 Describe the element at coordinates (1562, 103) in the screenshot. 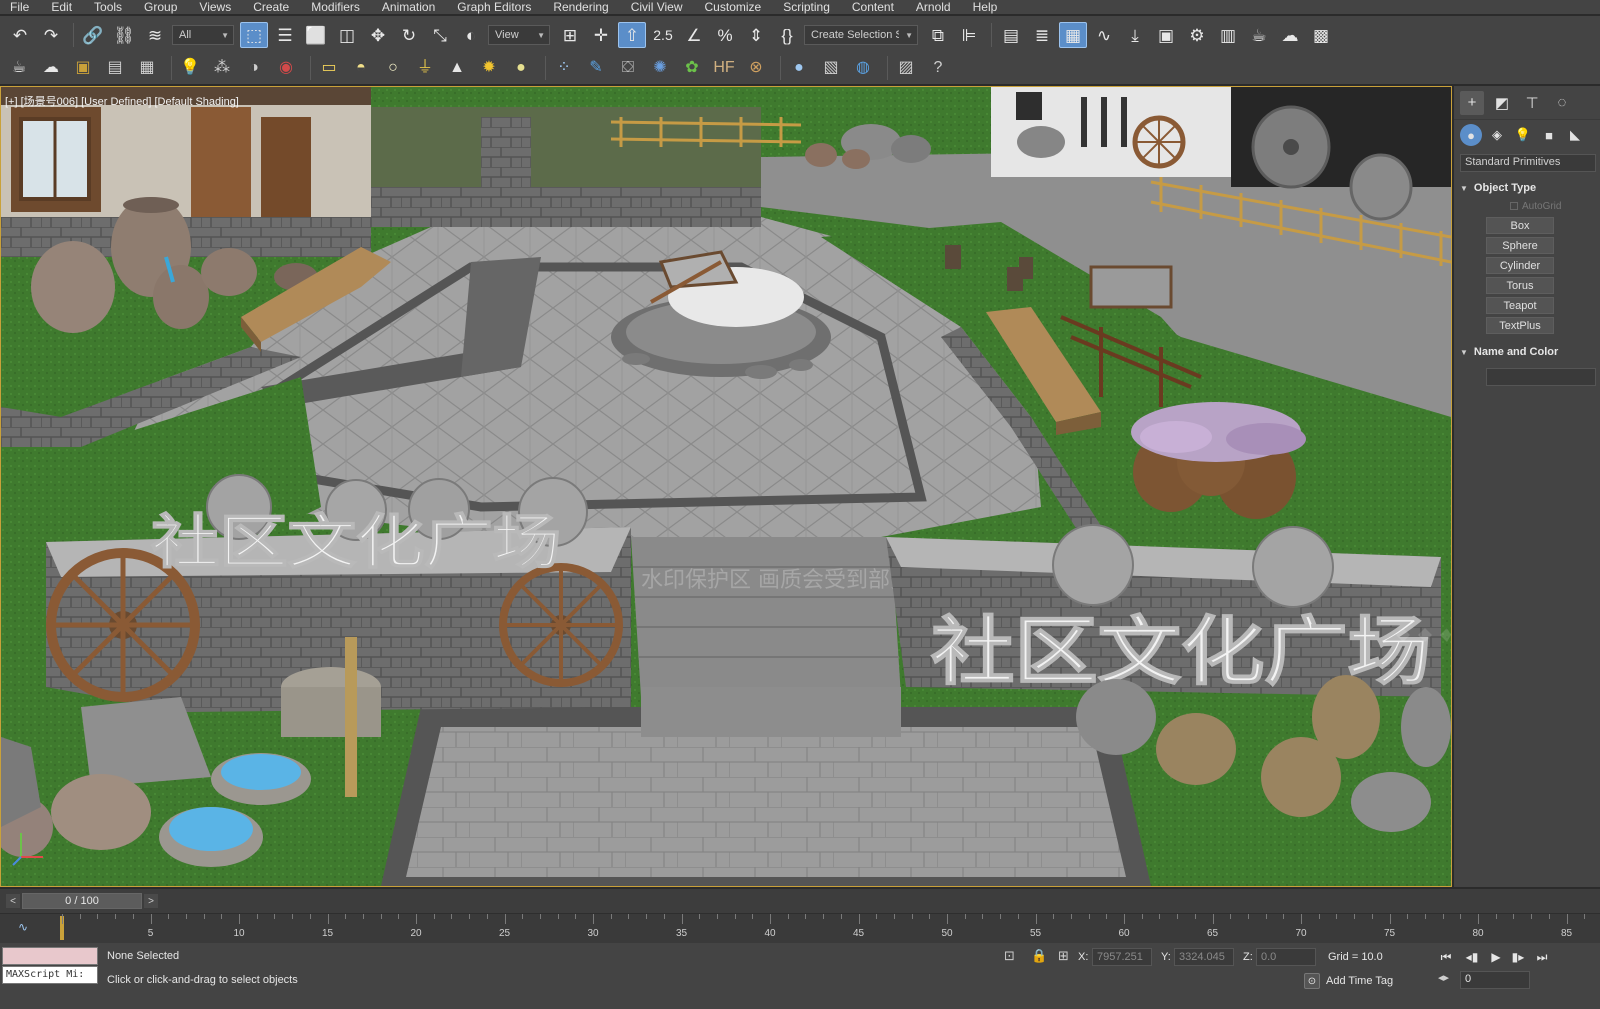

I see `motion-tab-icon: ◌` at that location.